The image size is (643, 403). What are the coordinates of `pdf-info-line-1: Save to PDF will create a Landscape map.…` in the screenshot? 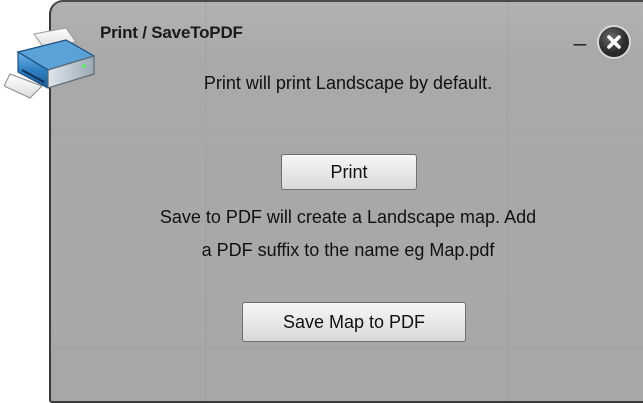 It's located at (348, 217).